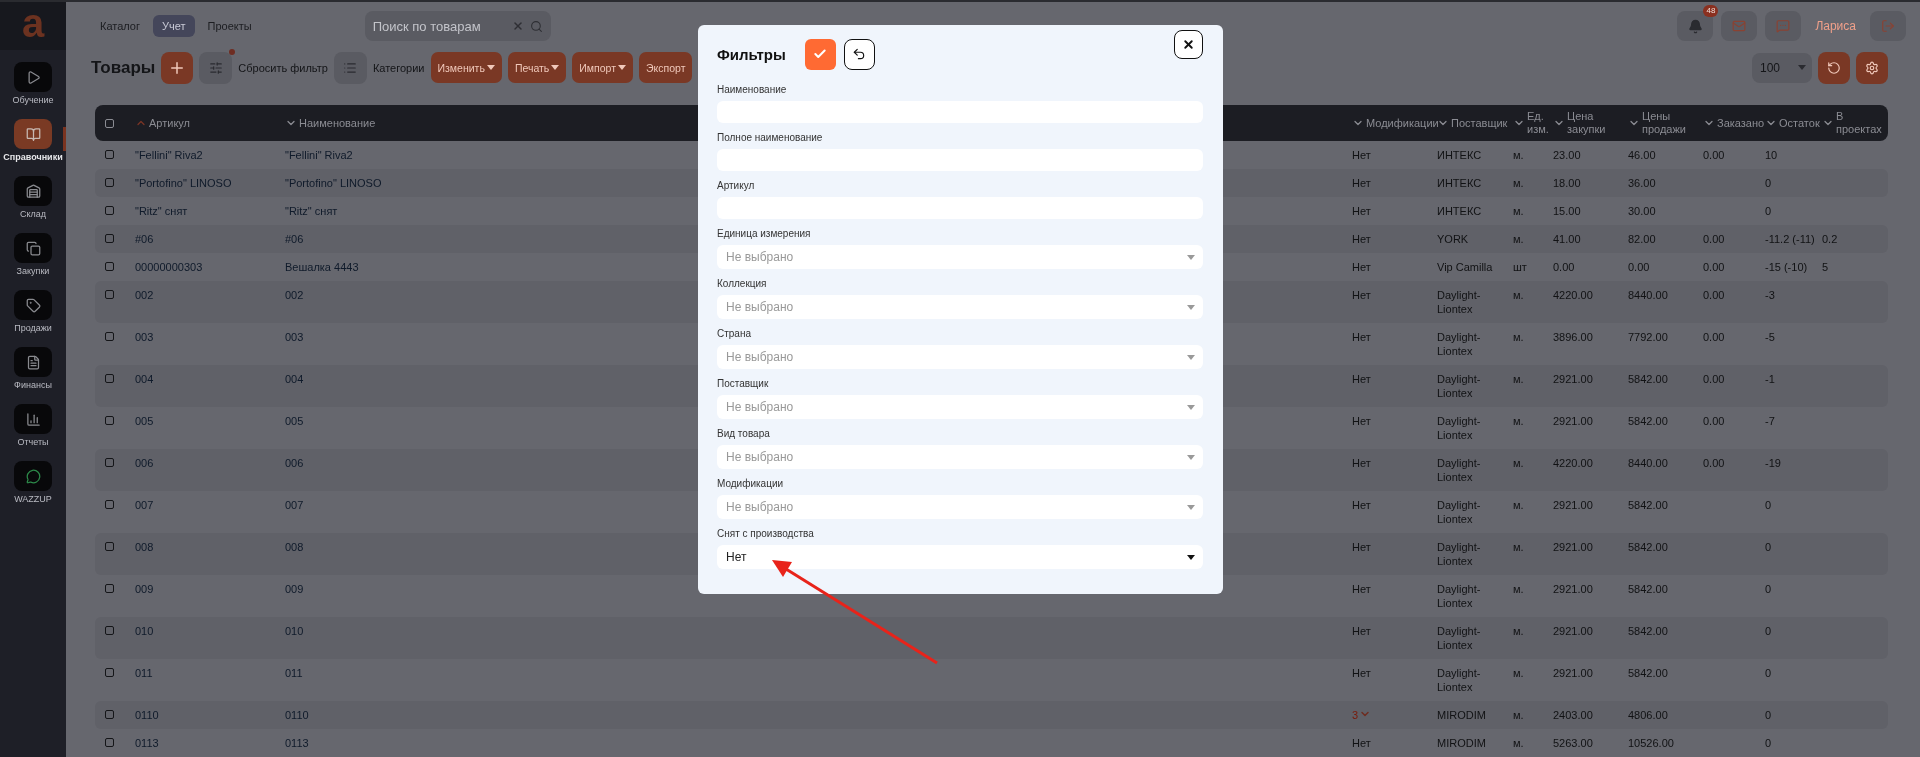 Image resolution: width=1920 pixels, height=757 pixels. Describe the element at coordinates (1835, 26) in the screenshot. I see `user-name: Лариса` at that location.